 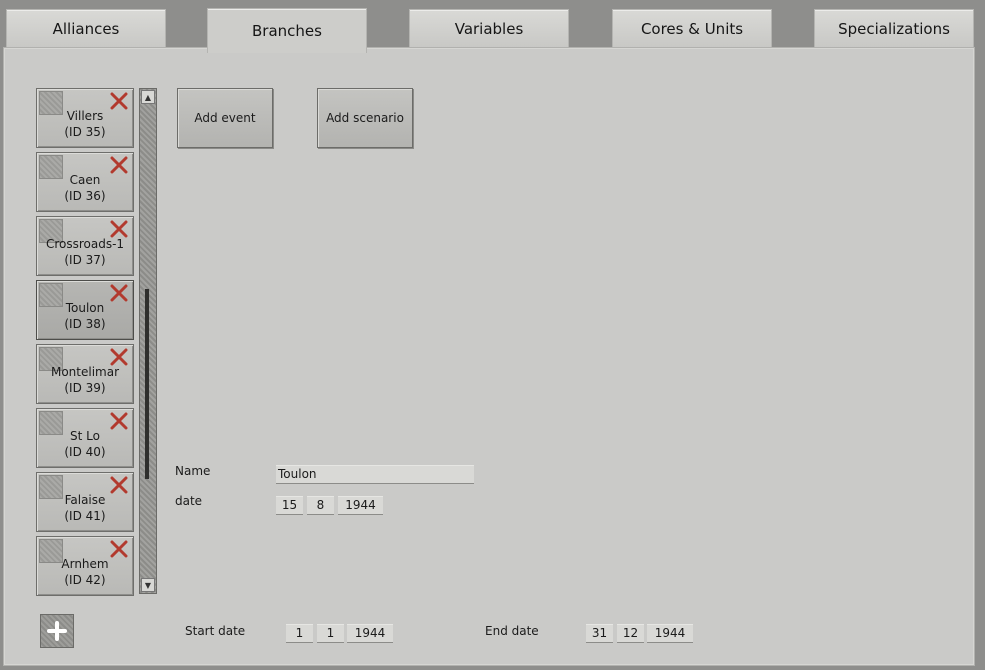 I want to click on branch-name: Crossroads-1, so click(x=85, y=244).